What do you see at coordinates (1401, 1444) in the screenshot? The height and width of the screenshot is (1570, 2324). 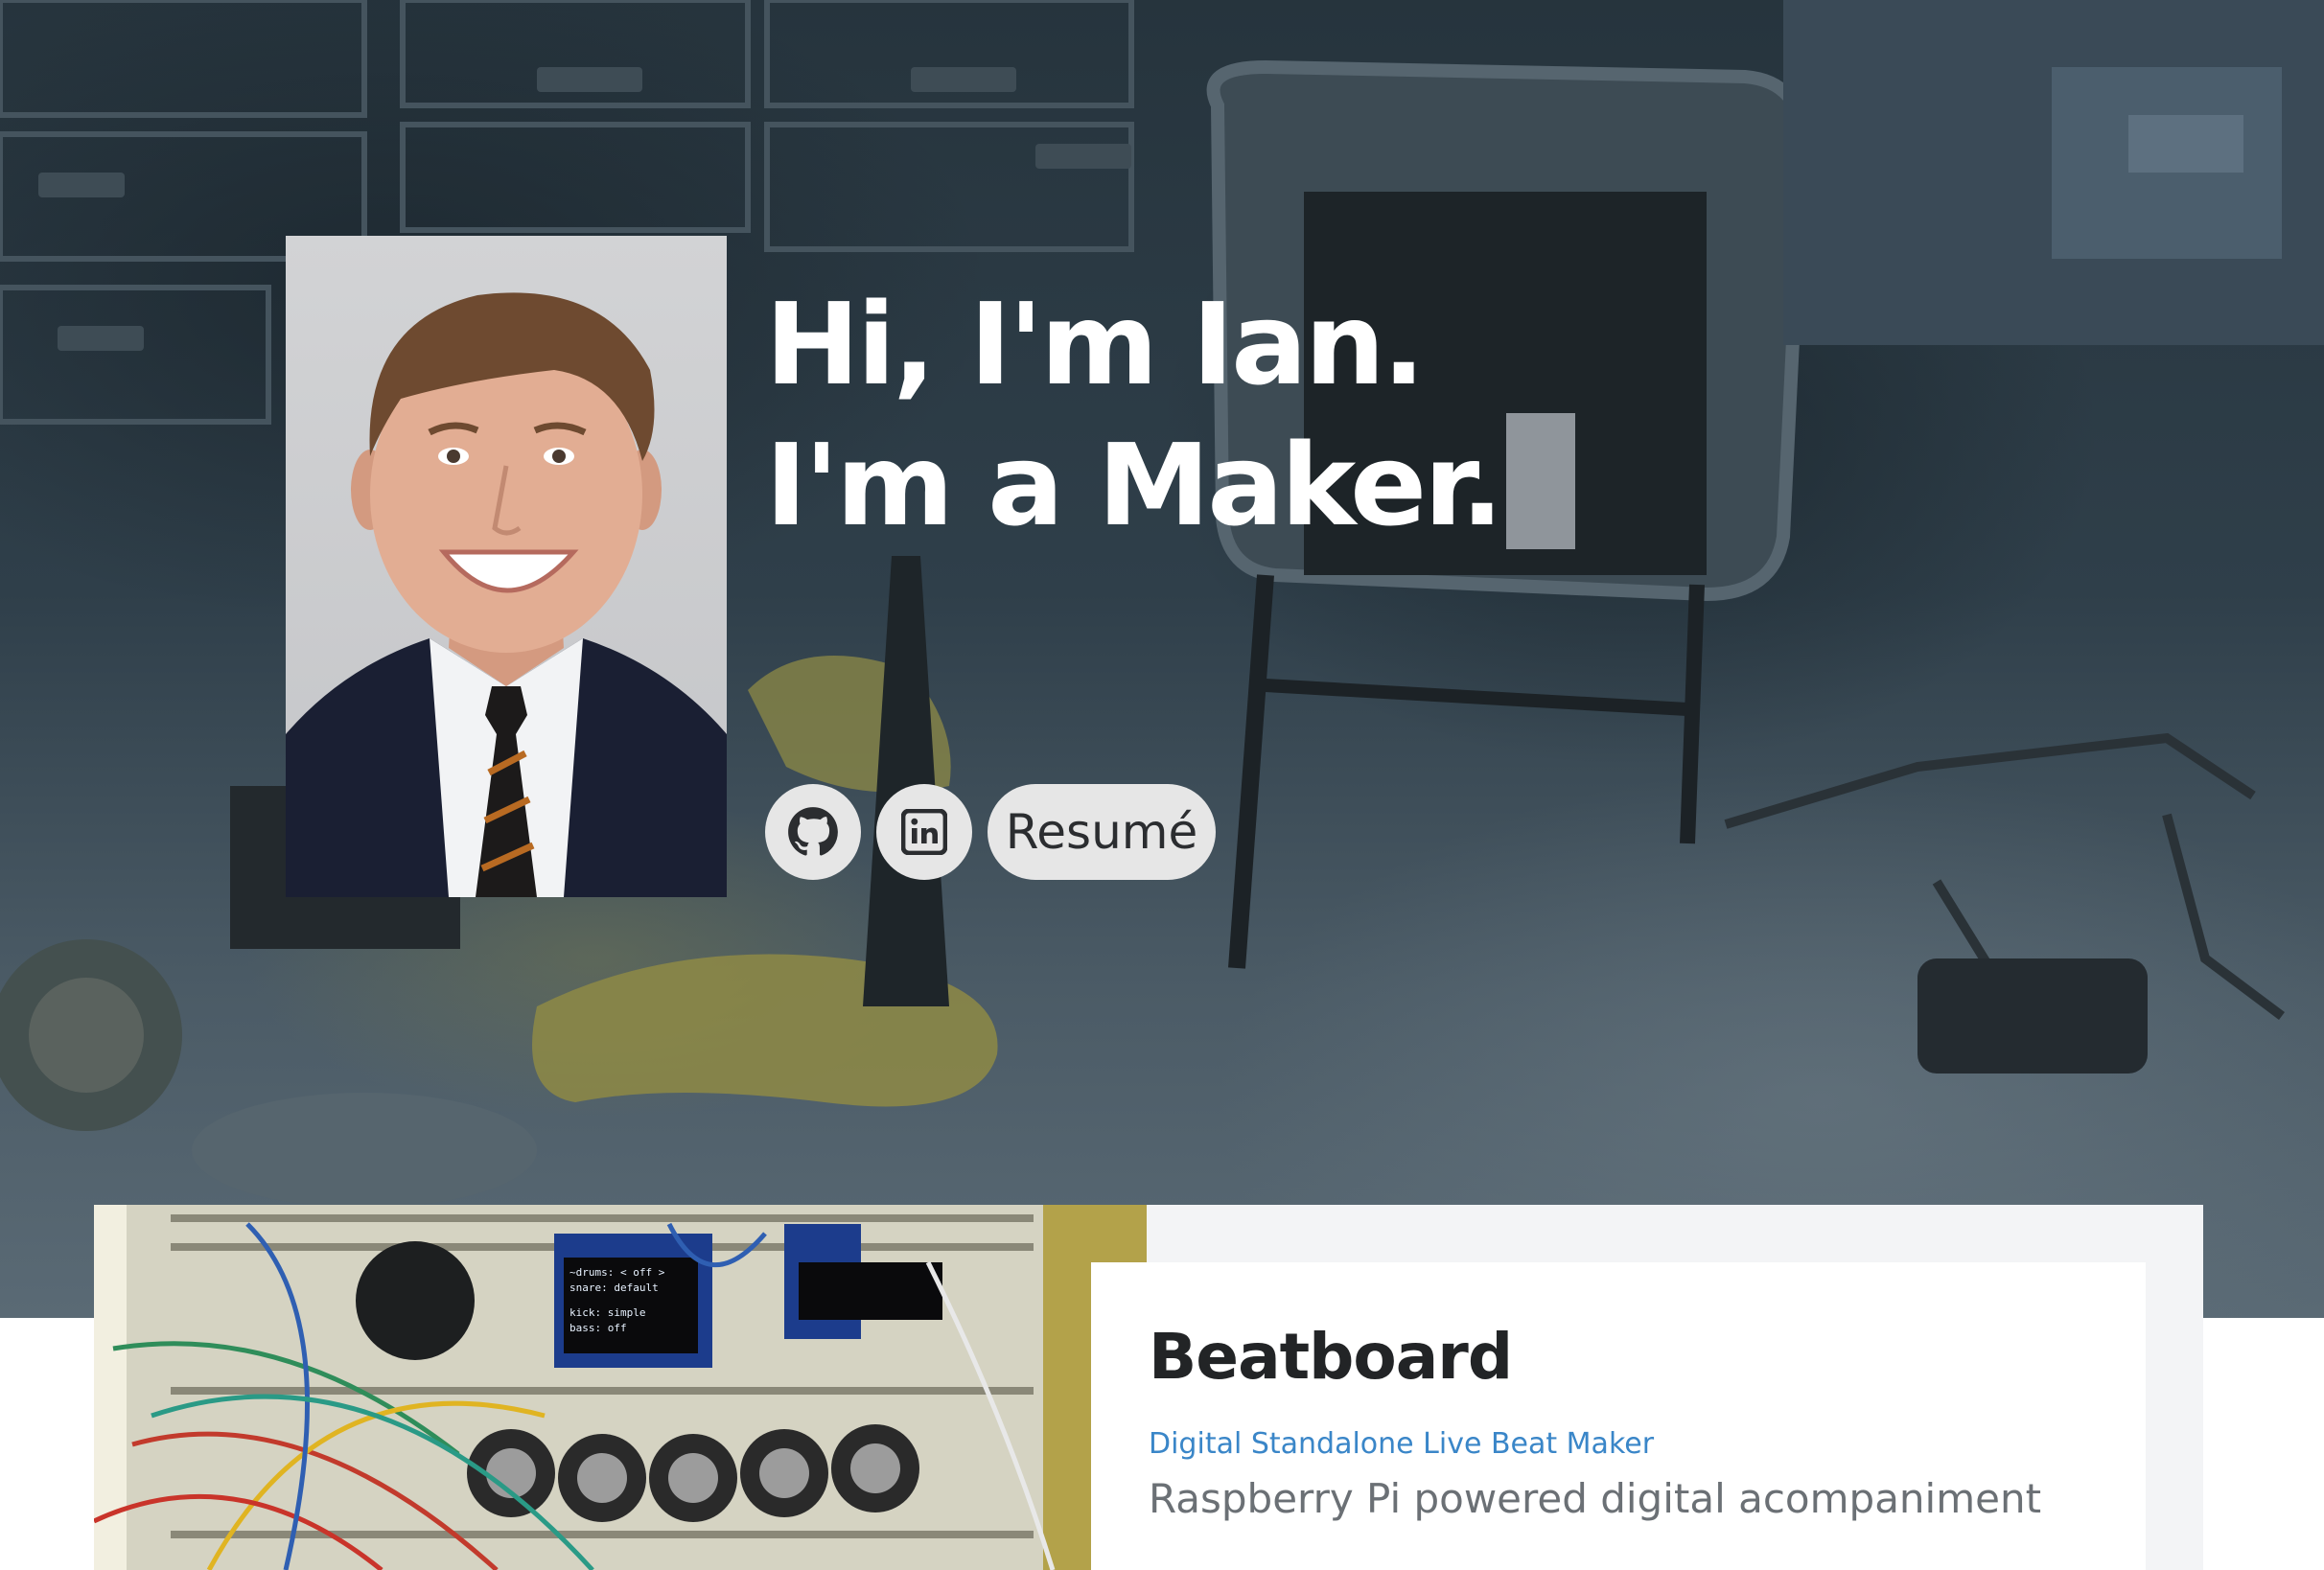 I see `project-subtitle-link: Digital Standalone Live Beat Maker` at bounding box center [1401, 1444].